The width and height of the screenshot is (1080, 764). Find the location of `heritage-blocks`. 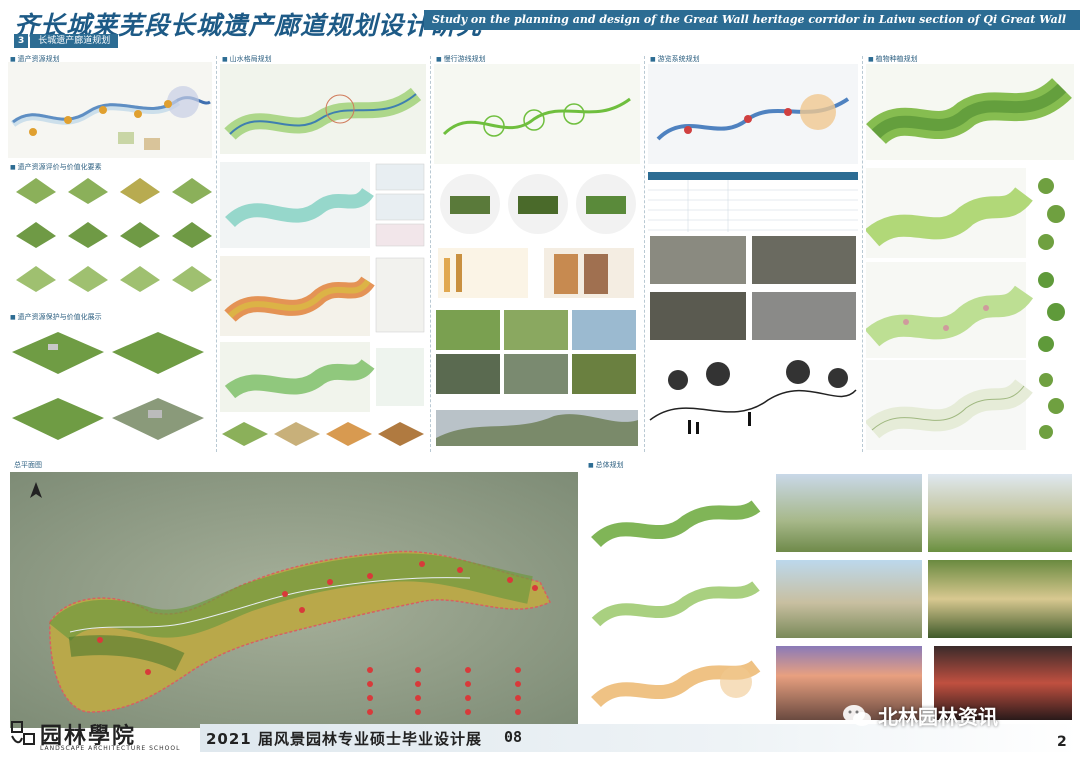

heritage-blocks is located at coordinates (108, 386).